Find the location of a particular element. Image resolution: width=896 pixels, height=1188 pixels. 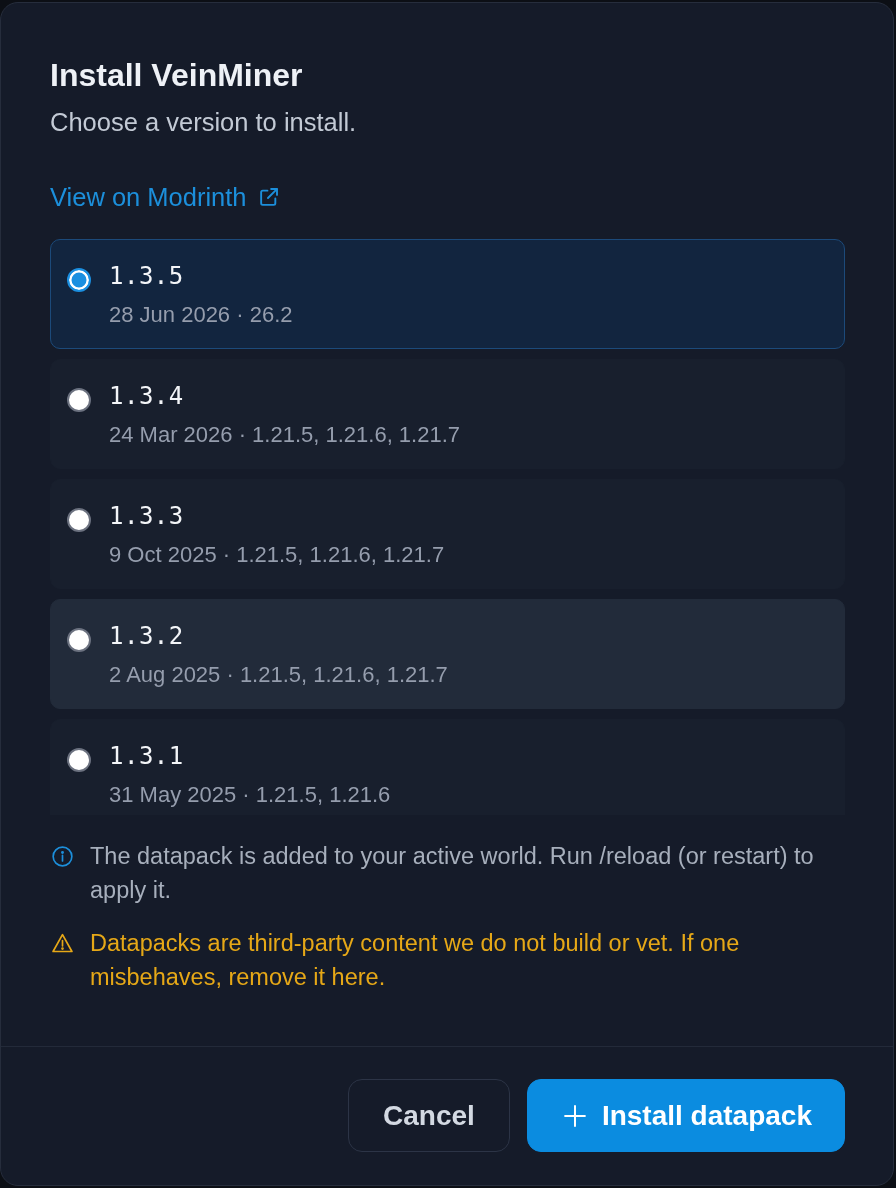

version-number: 1.3.5 is located at coordinates (146, 276).